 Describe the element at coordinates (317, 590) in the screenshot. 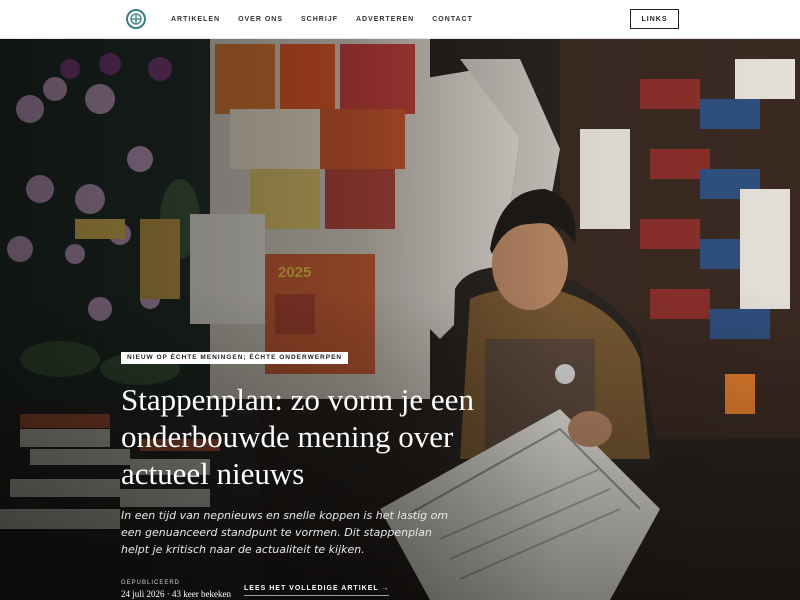

I see `read-full-article-link: LEES HET VOLLEDIGE ARTIKEL →` at that location.